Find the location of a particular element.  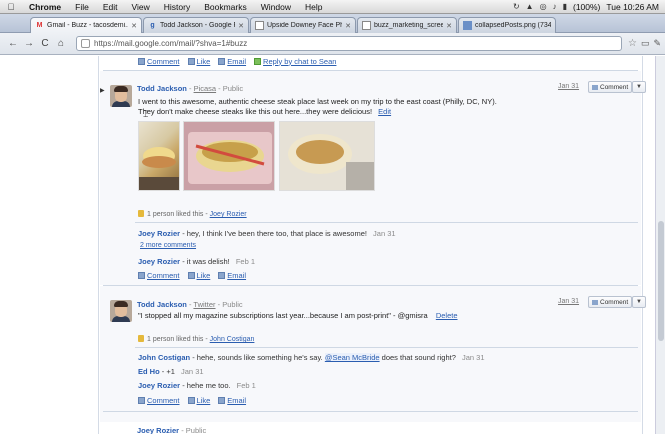

like-summary: 1 person liked this - Joey Rozier is located at coordinates (192, 214).